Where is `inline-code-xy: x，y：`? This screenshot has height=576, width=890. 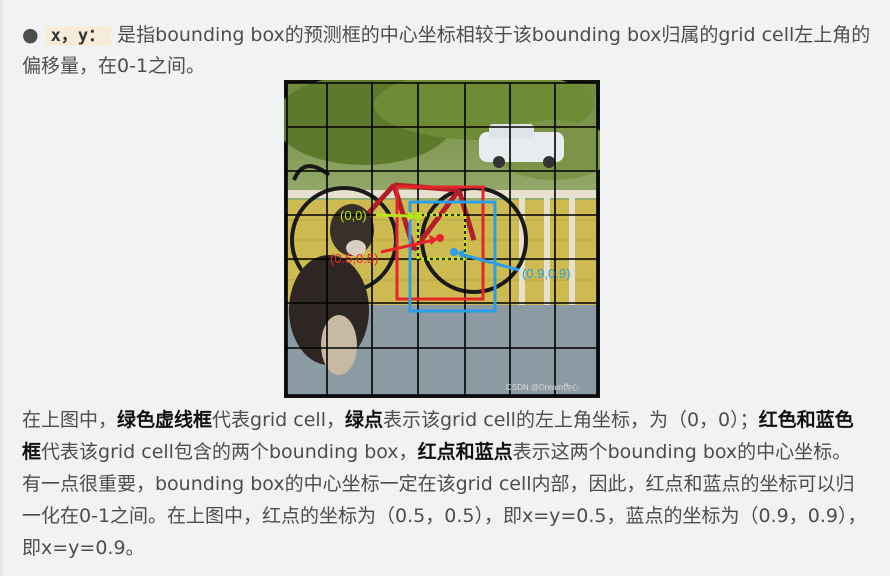
inline-code-xy: x，y： is located at coordinates (78, 36).